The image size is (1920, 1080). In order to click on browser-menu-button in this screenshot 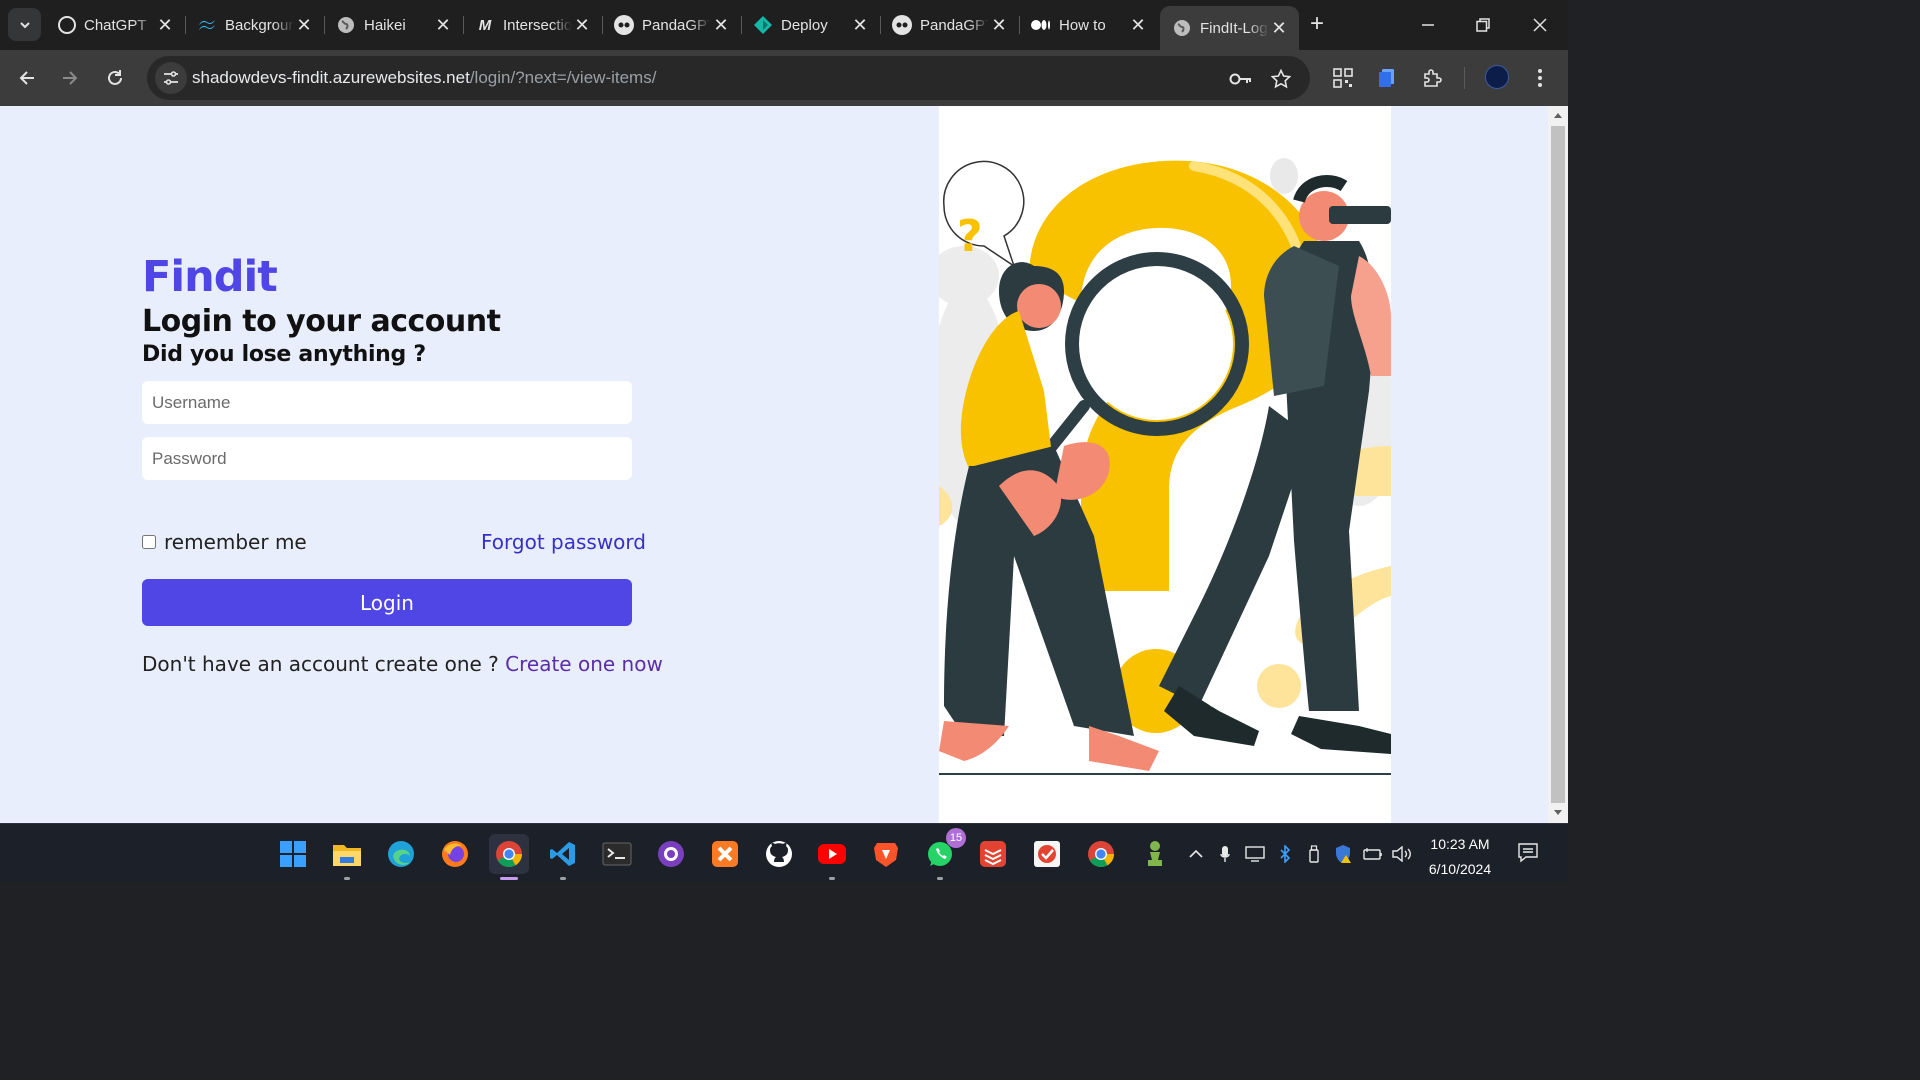, I will do `click(1540, 78)`.